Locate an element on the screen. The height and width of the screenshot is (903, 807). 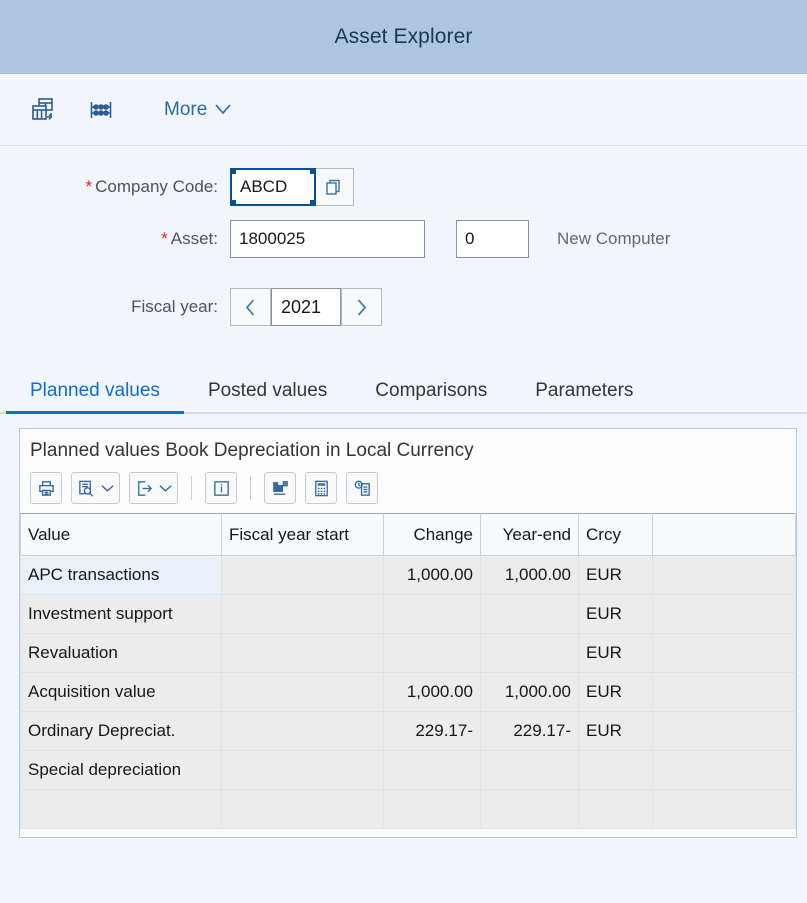
table-row: Ordinary Depreciat. 229.17- 229.17- EUR is located at coordinates (408, 731).